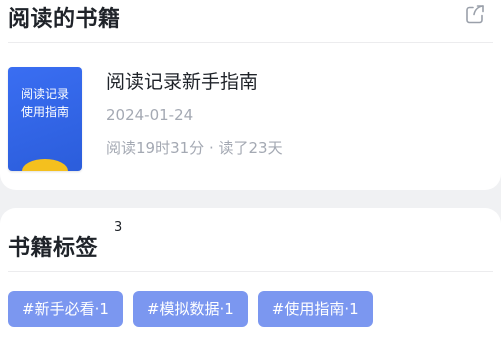 This screenshot has height=348, width=501. I want to click on tag-chip: #模拟数据·1, so click(190, 309).